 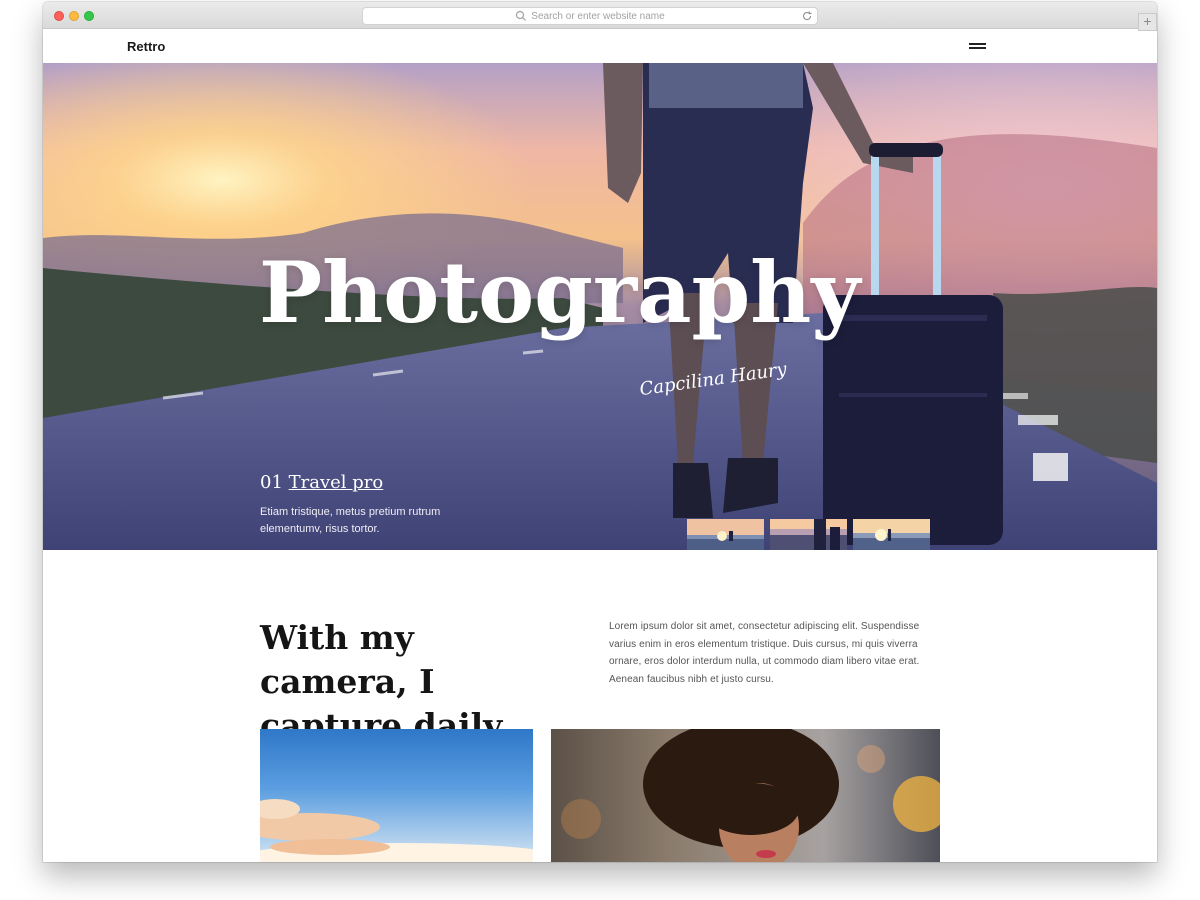 I want to click on browser-titlebar: Search or enter website name, so click(x=600, y=15).